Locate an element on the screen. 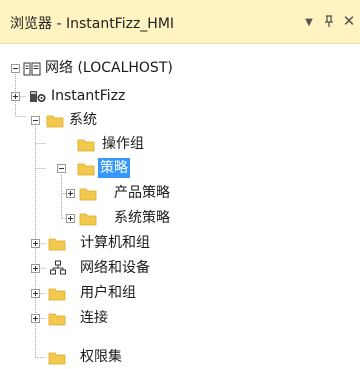  tree-item-strategy: 策略 is located at coordinates (180, 168).